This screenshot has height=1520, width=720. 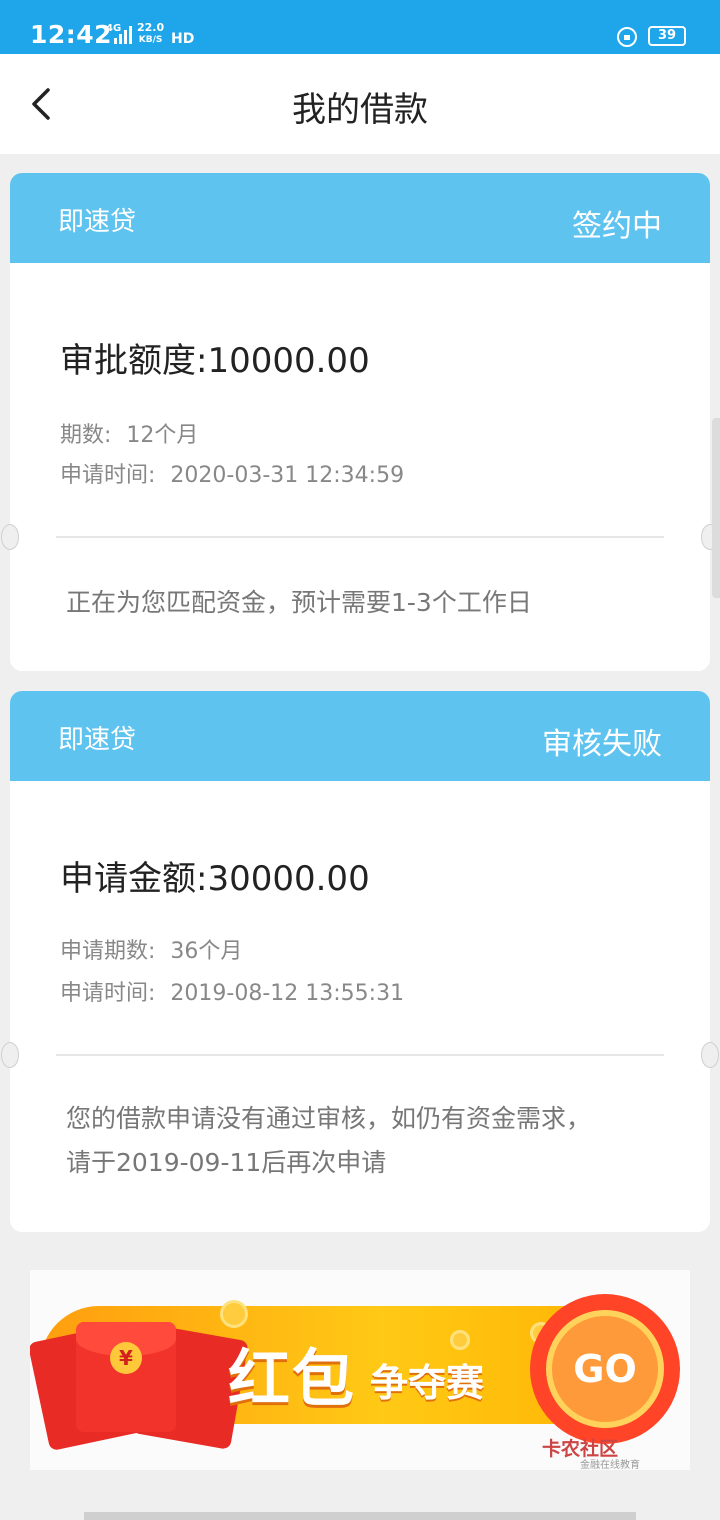 I want to click on network-speed: 22.0 KB/S, so click(x=150, y=34).